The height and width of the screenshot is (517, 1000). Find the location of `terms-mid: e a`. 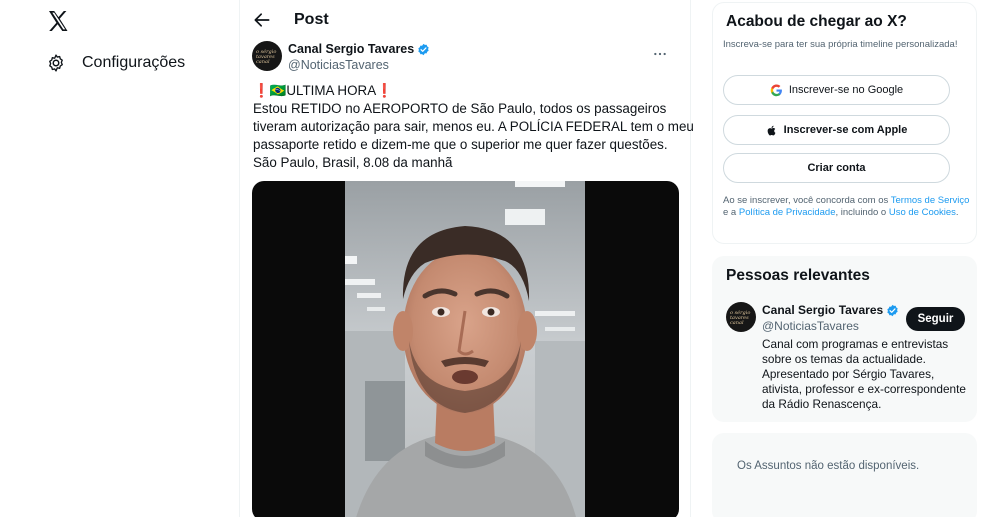

terms-mid: e a is located at coordinates (731, 213).